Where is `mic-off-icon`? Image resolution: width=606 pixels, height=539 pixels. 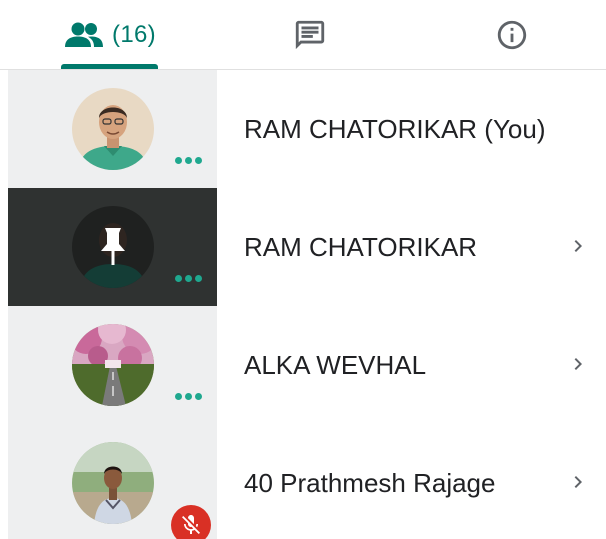 mic-off-icon is located at coordinates (191, 524).